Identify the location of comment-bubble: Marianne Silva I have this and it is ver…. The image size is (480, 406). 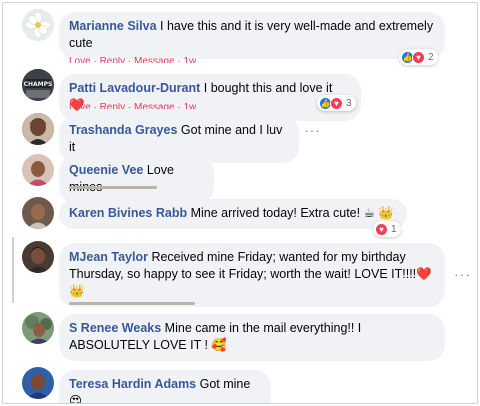
(252, 35).